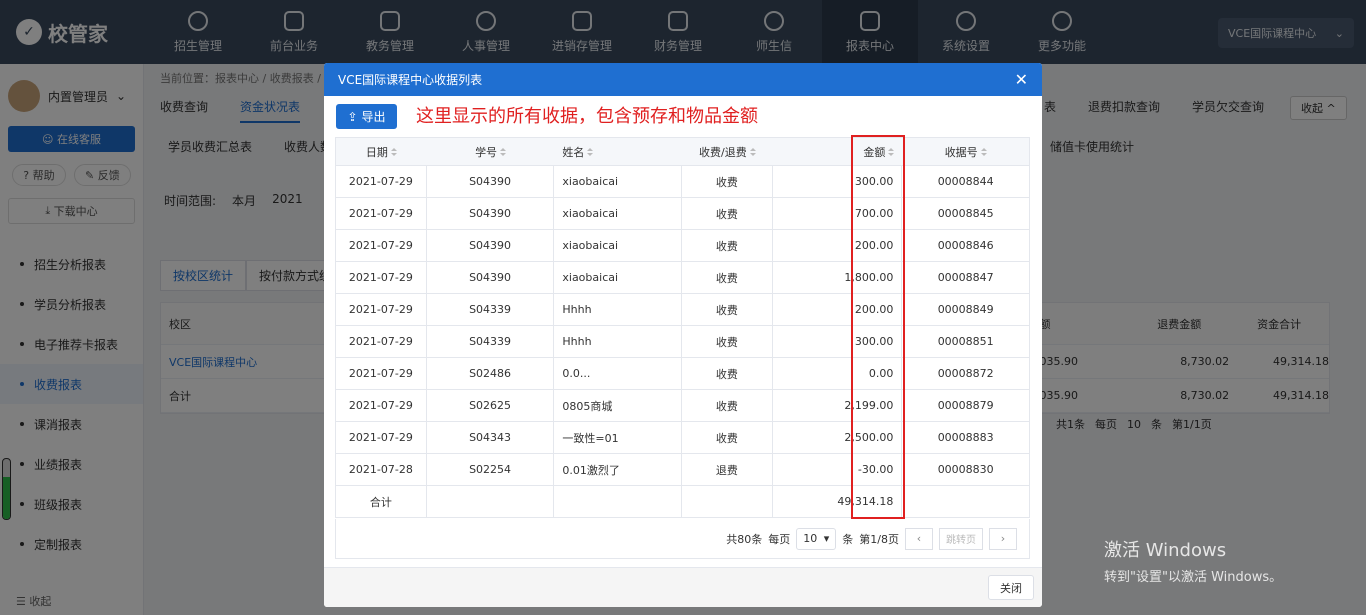  I want to click on cell-receipt-no: 00008847, so click(965, 277).